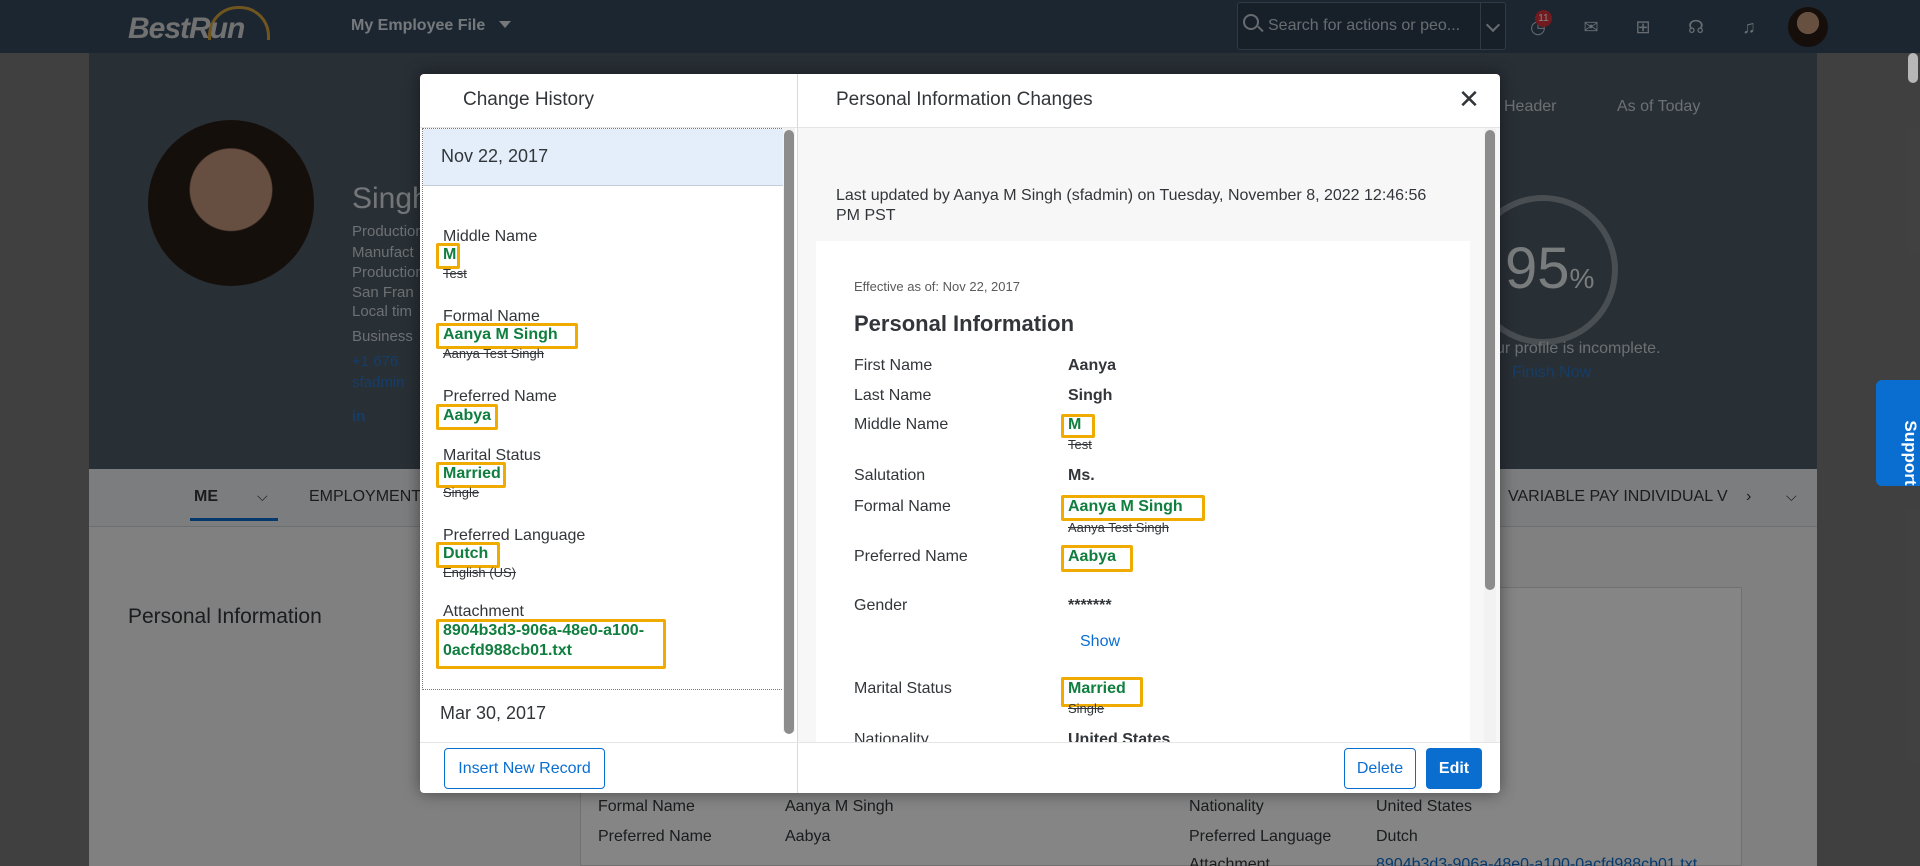 The height and width of the screenshot is (866, 1920). Describe the element at coordinates (493, 353) in the screenshot. I see `history-old-value: Aanya Test Singh` at that location.